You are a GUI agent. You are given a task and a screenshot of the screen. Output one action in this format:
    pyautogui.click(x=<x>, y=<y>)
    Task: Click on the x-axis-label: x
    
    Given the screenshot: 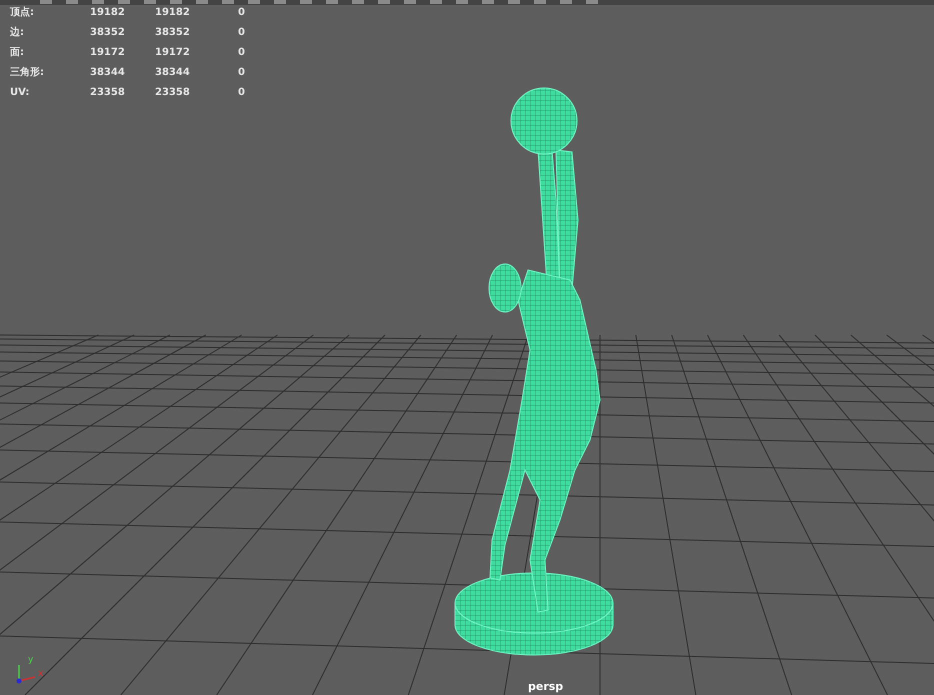 What is the action you would take?
    pyautogui.click(x=41, y=674)
    